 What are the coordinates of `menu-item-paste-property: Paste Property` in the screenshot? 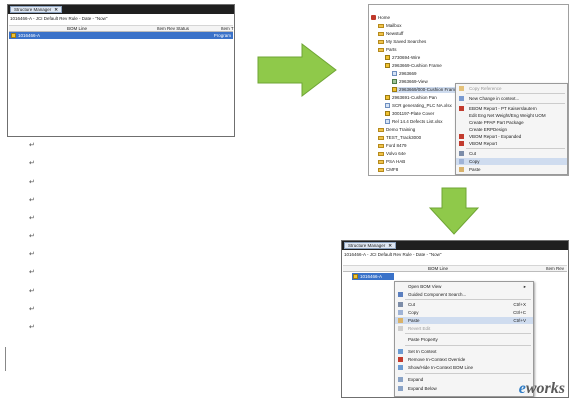 It's located at (464, 339).